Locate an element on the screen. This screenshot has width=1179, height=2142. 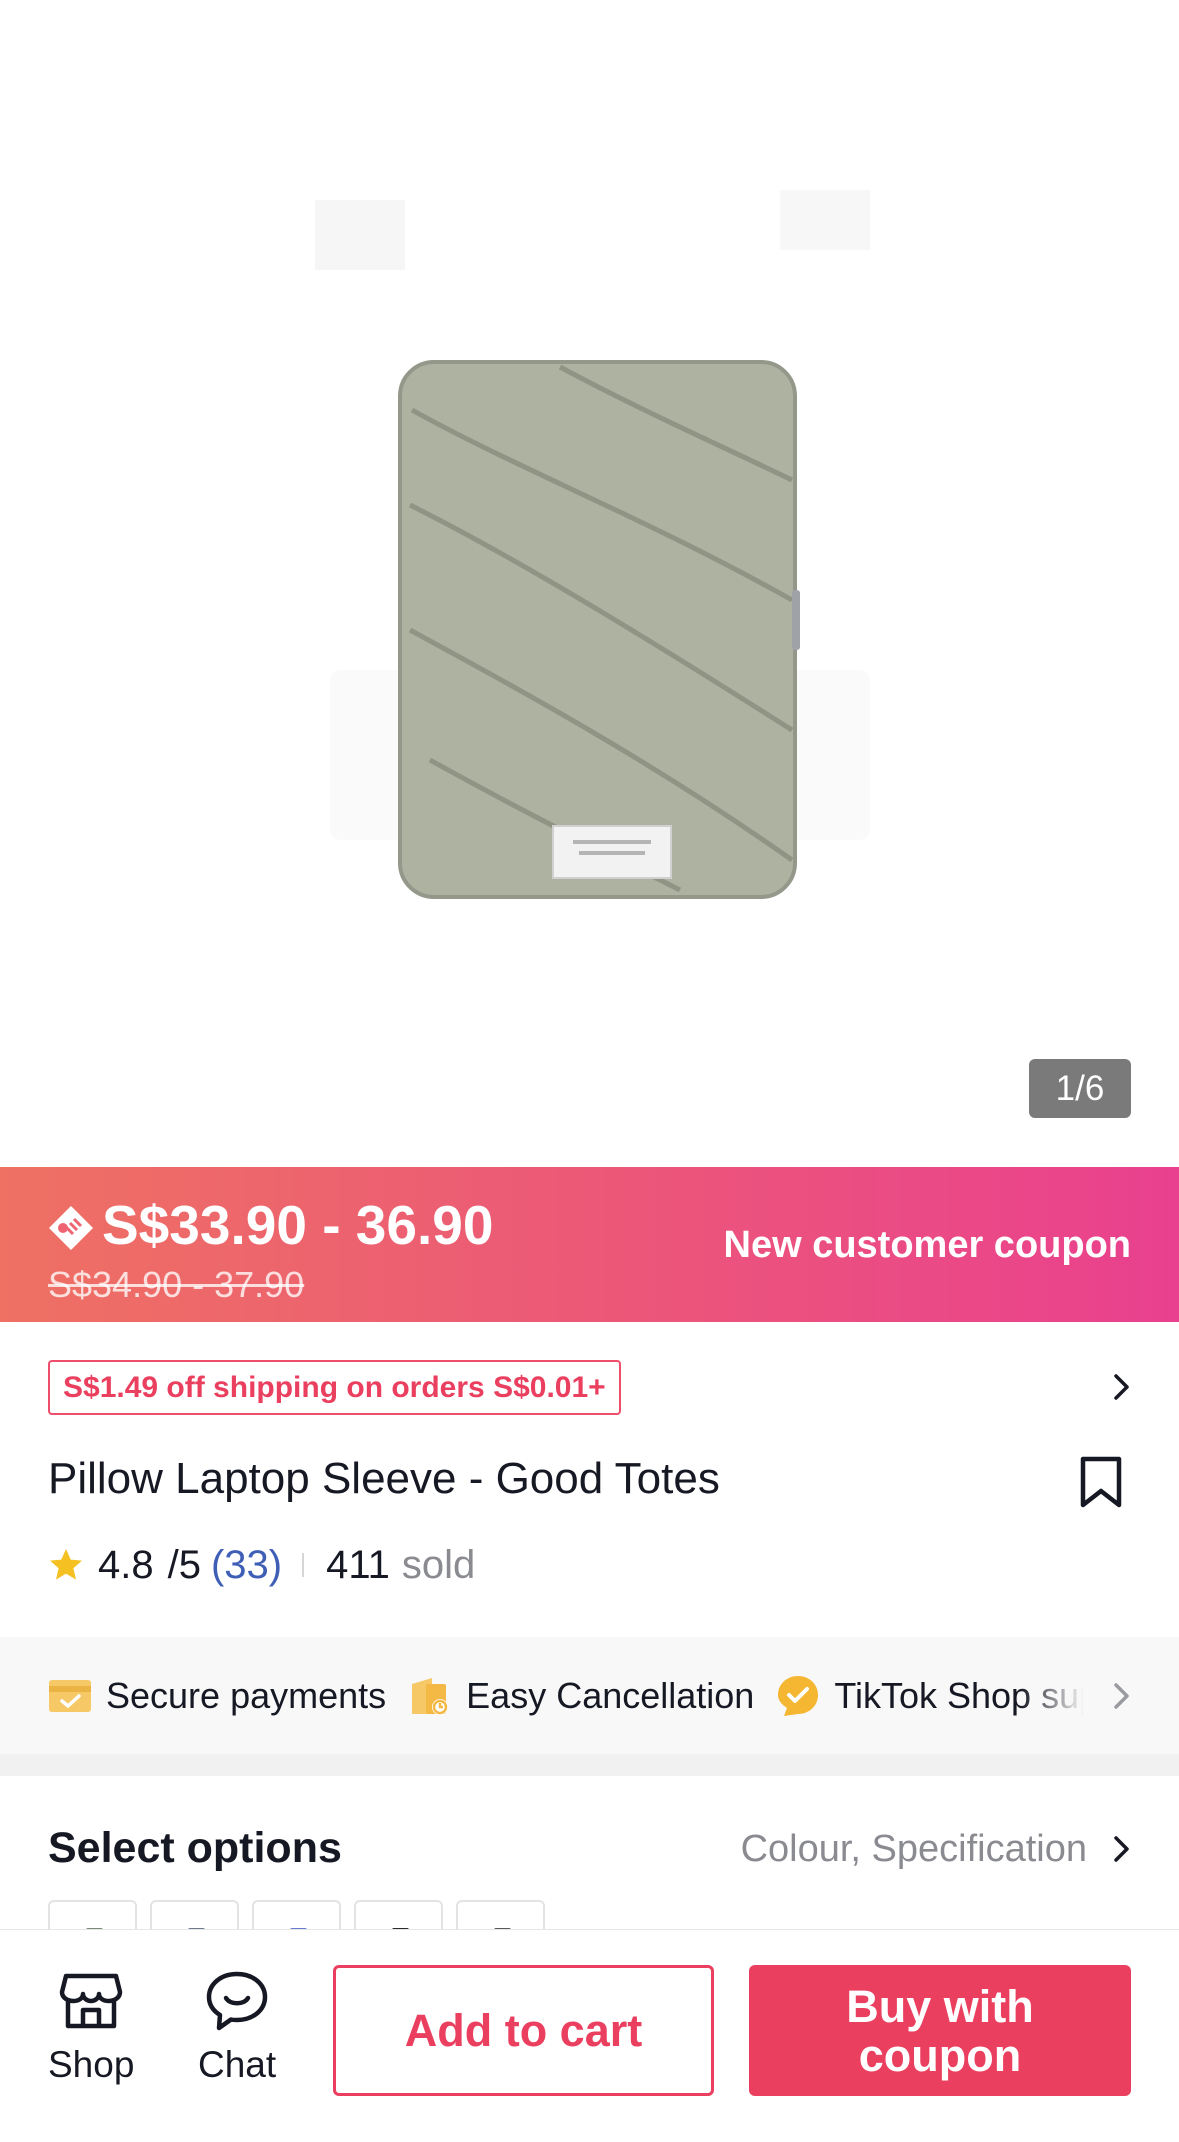
chat-button: Chat is located at coordinates (237, 2027).